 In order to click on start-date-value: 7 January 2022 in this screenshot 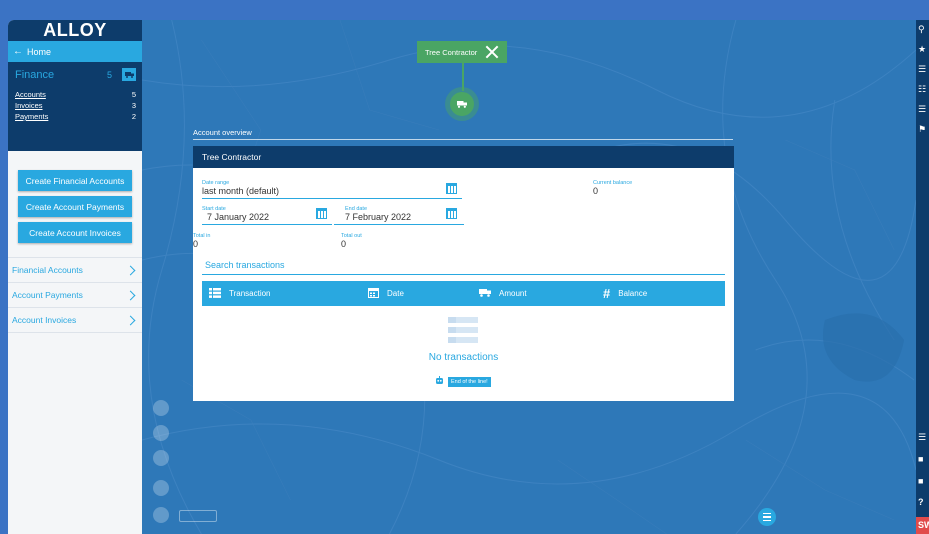, I will do `click(238, 217)`.